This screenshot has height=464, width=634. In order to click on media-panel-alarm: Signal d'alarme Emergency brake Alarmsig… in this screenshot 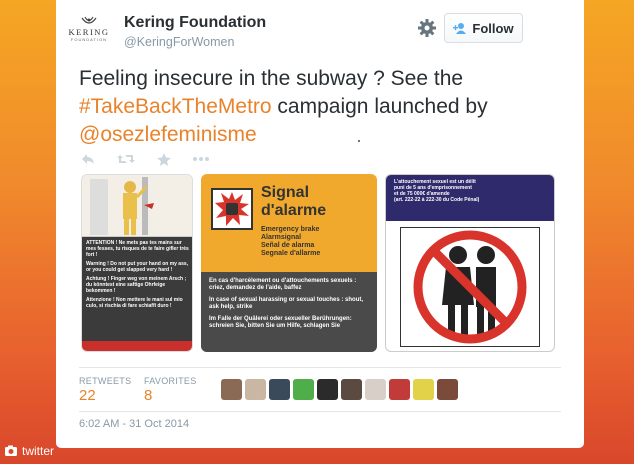, I will do `click(289, 263)`.